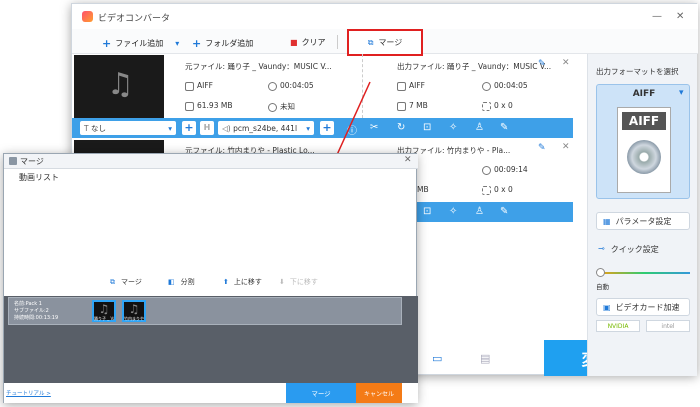 This screenshot has width=700, height=407. What do you see at coordinates (181, 282) in the screenshot?
I see `split-action: ◧ 分割` at bounding box center [181, 282].